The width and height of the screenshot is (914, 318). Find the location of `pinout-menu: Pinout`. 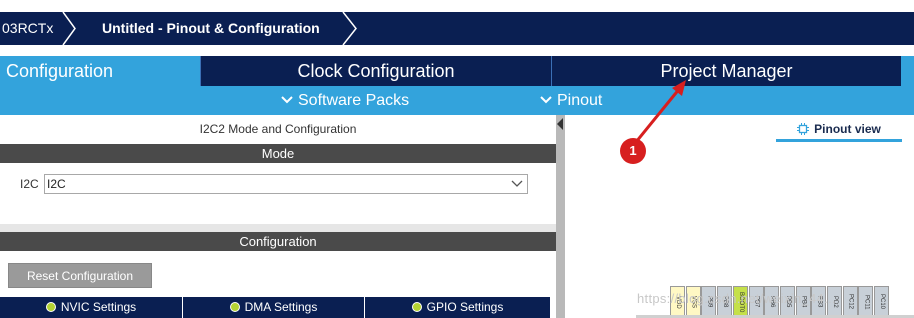

pinout-menu: Pinout is located at coordinates (570, 100).